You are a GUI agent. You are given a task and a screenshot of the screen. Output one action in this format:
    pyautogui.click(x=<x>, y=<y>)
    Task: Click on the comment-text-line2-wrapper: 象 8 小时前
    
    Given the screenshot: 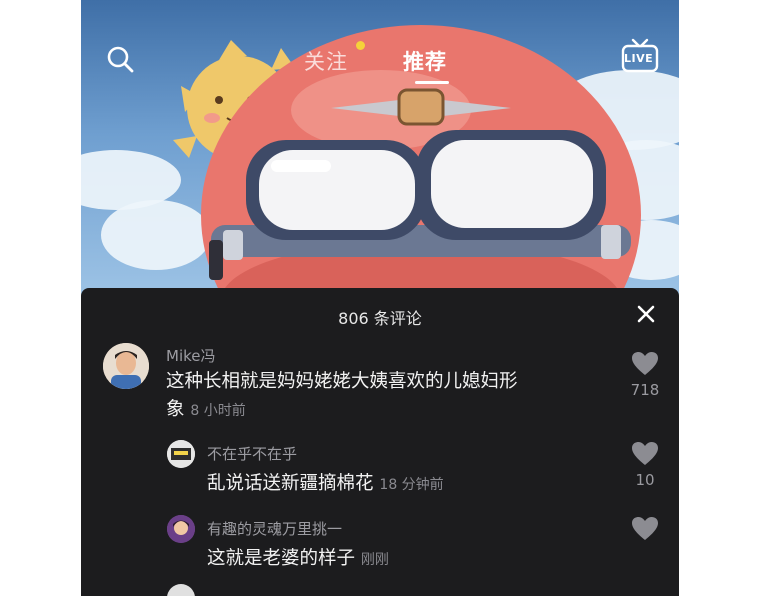 What is the action you would take?
    pyautogui.click(x=386, y=410)
    